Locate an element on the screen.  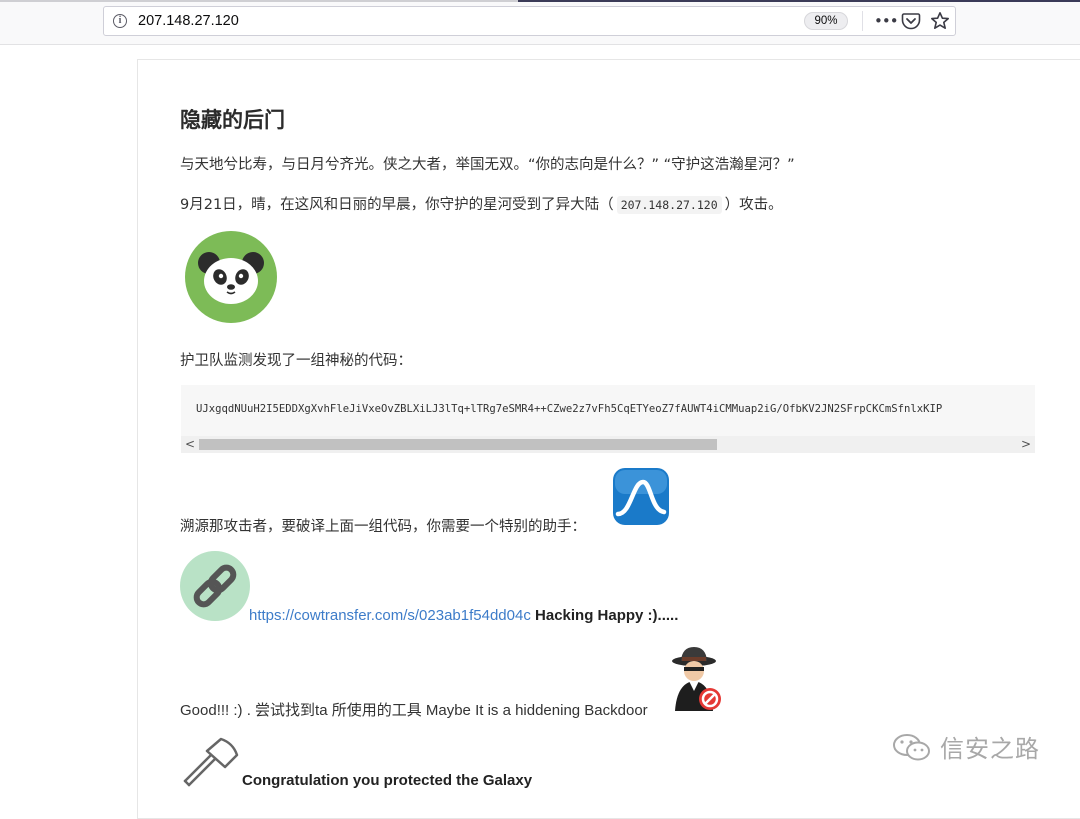
page-title: 隐藏的后门 is located at coordinates (232, 120).